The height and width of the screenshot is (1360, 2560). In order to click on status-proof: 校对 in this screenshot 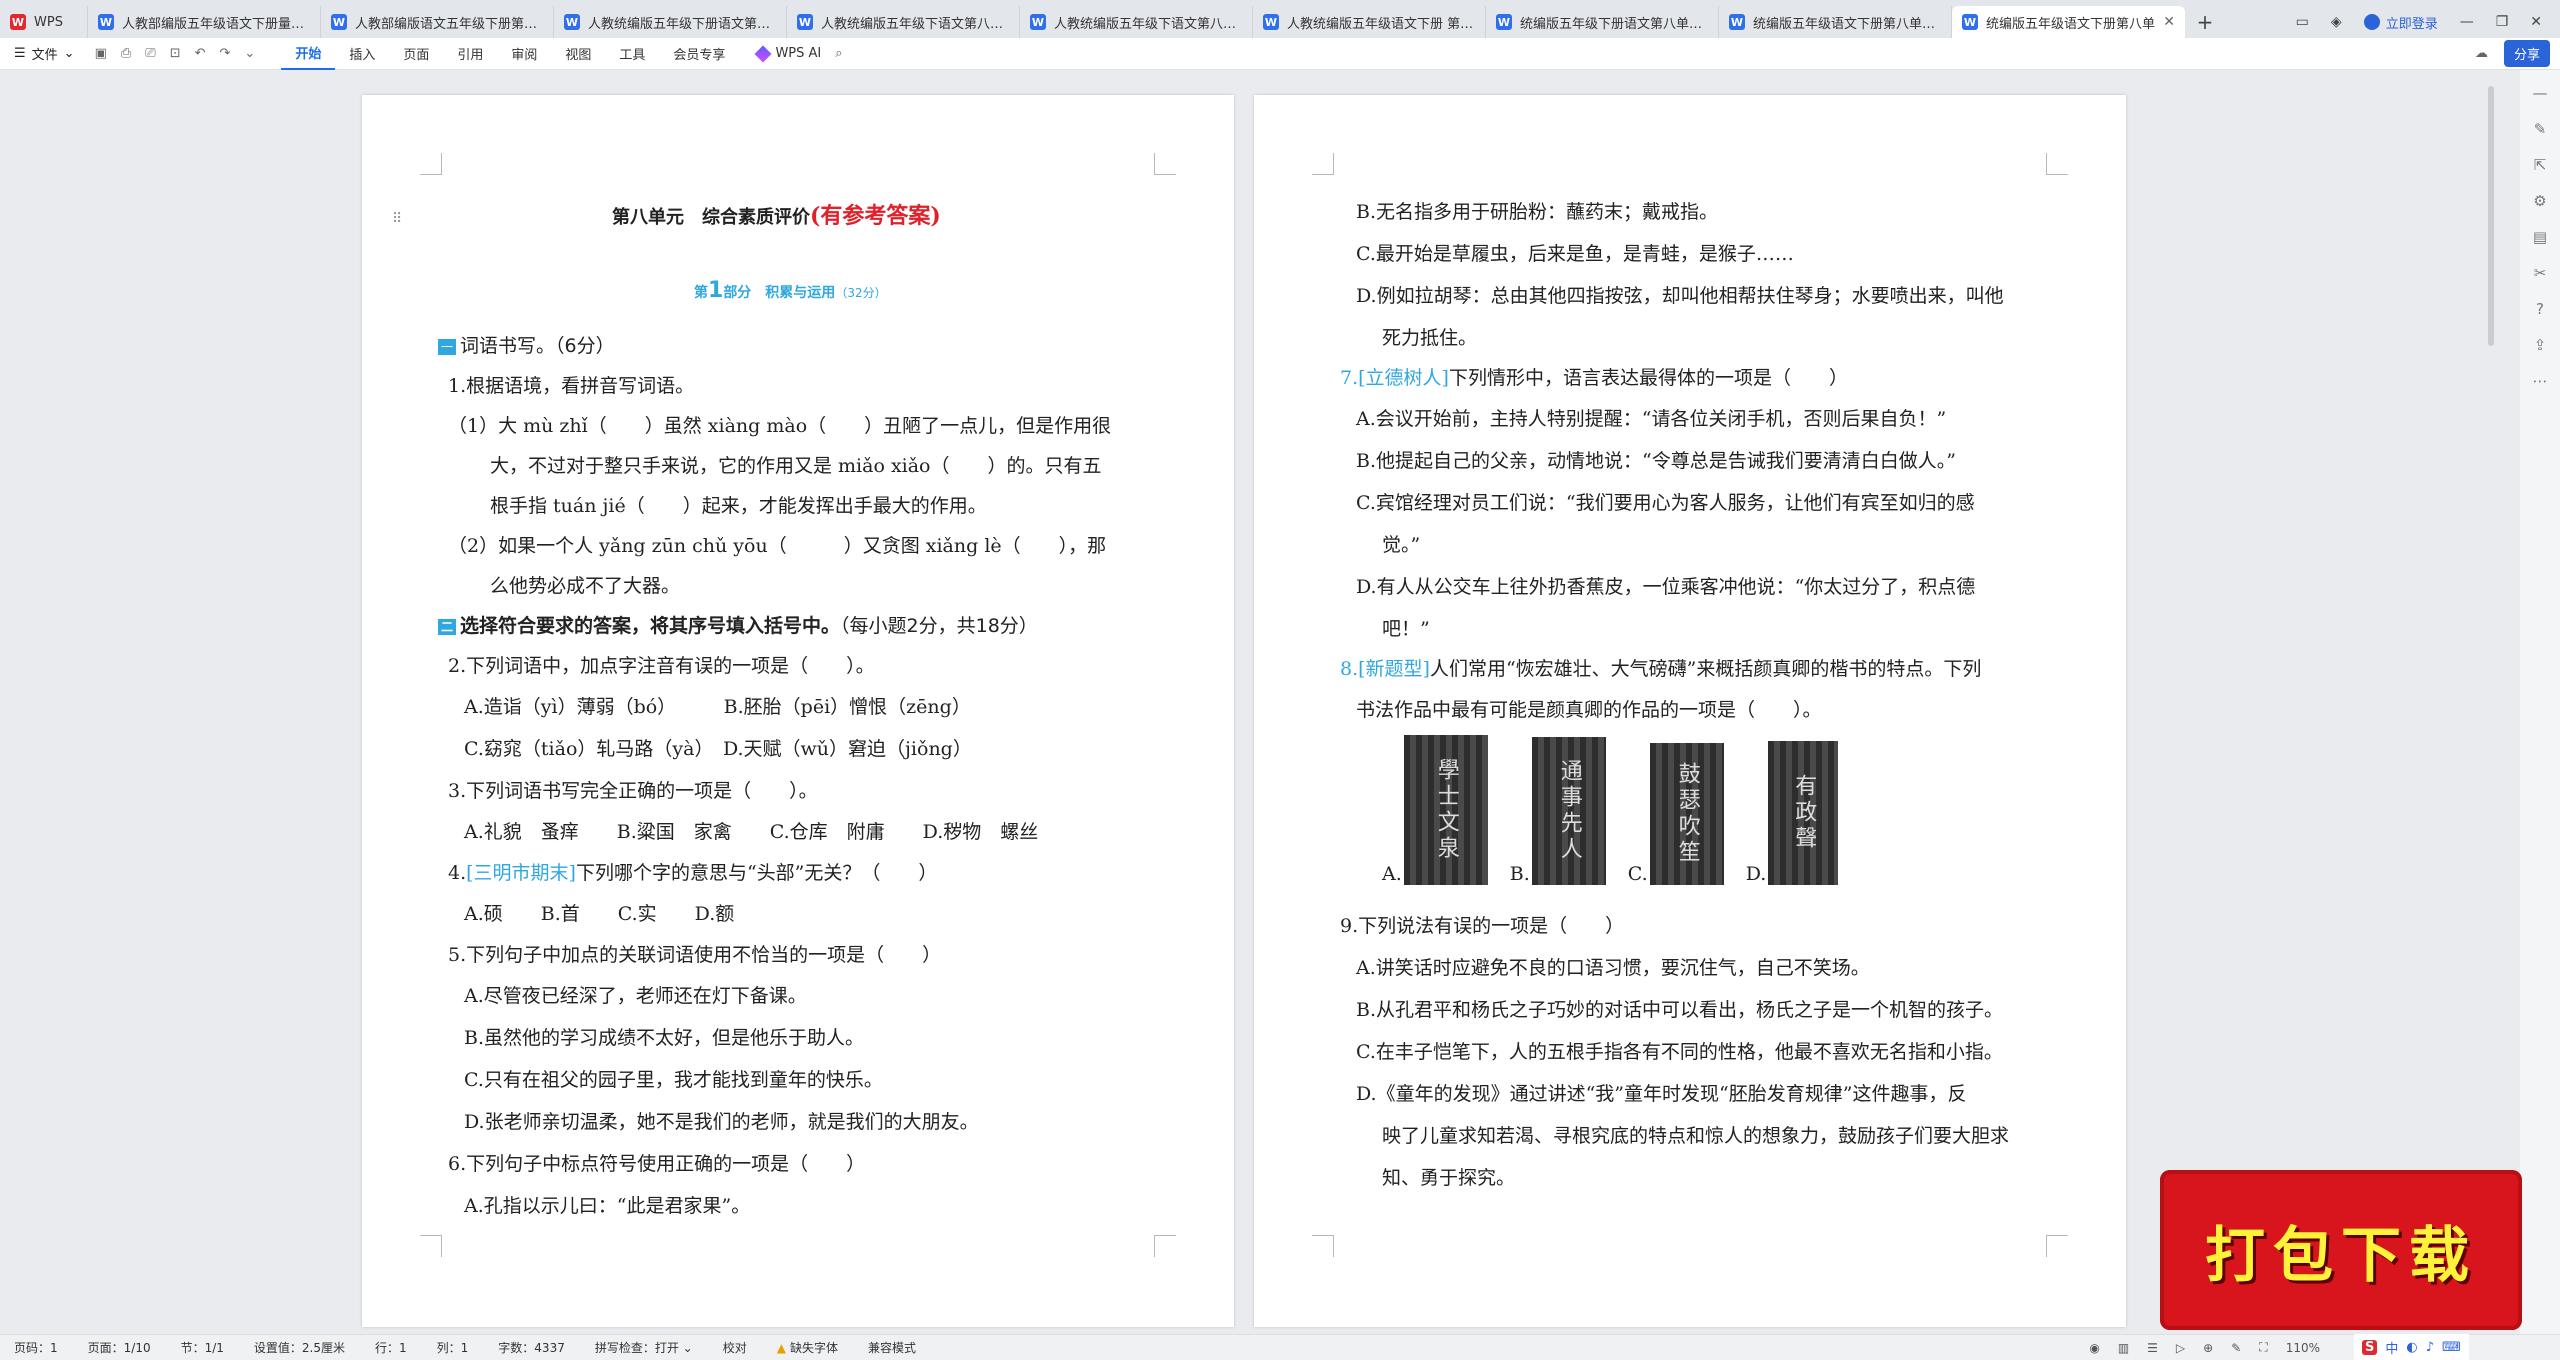, I will do `click(735, 1347)`.